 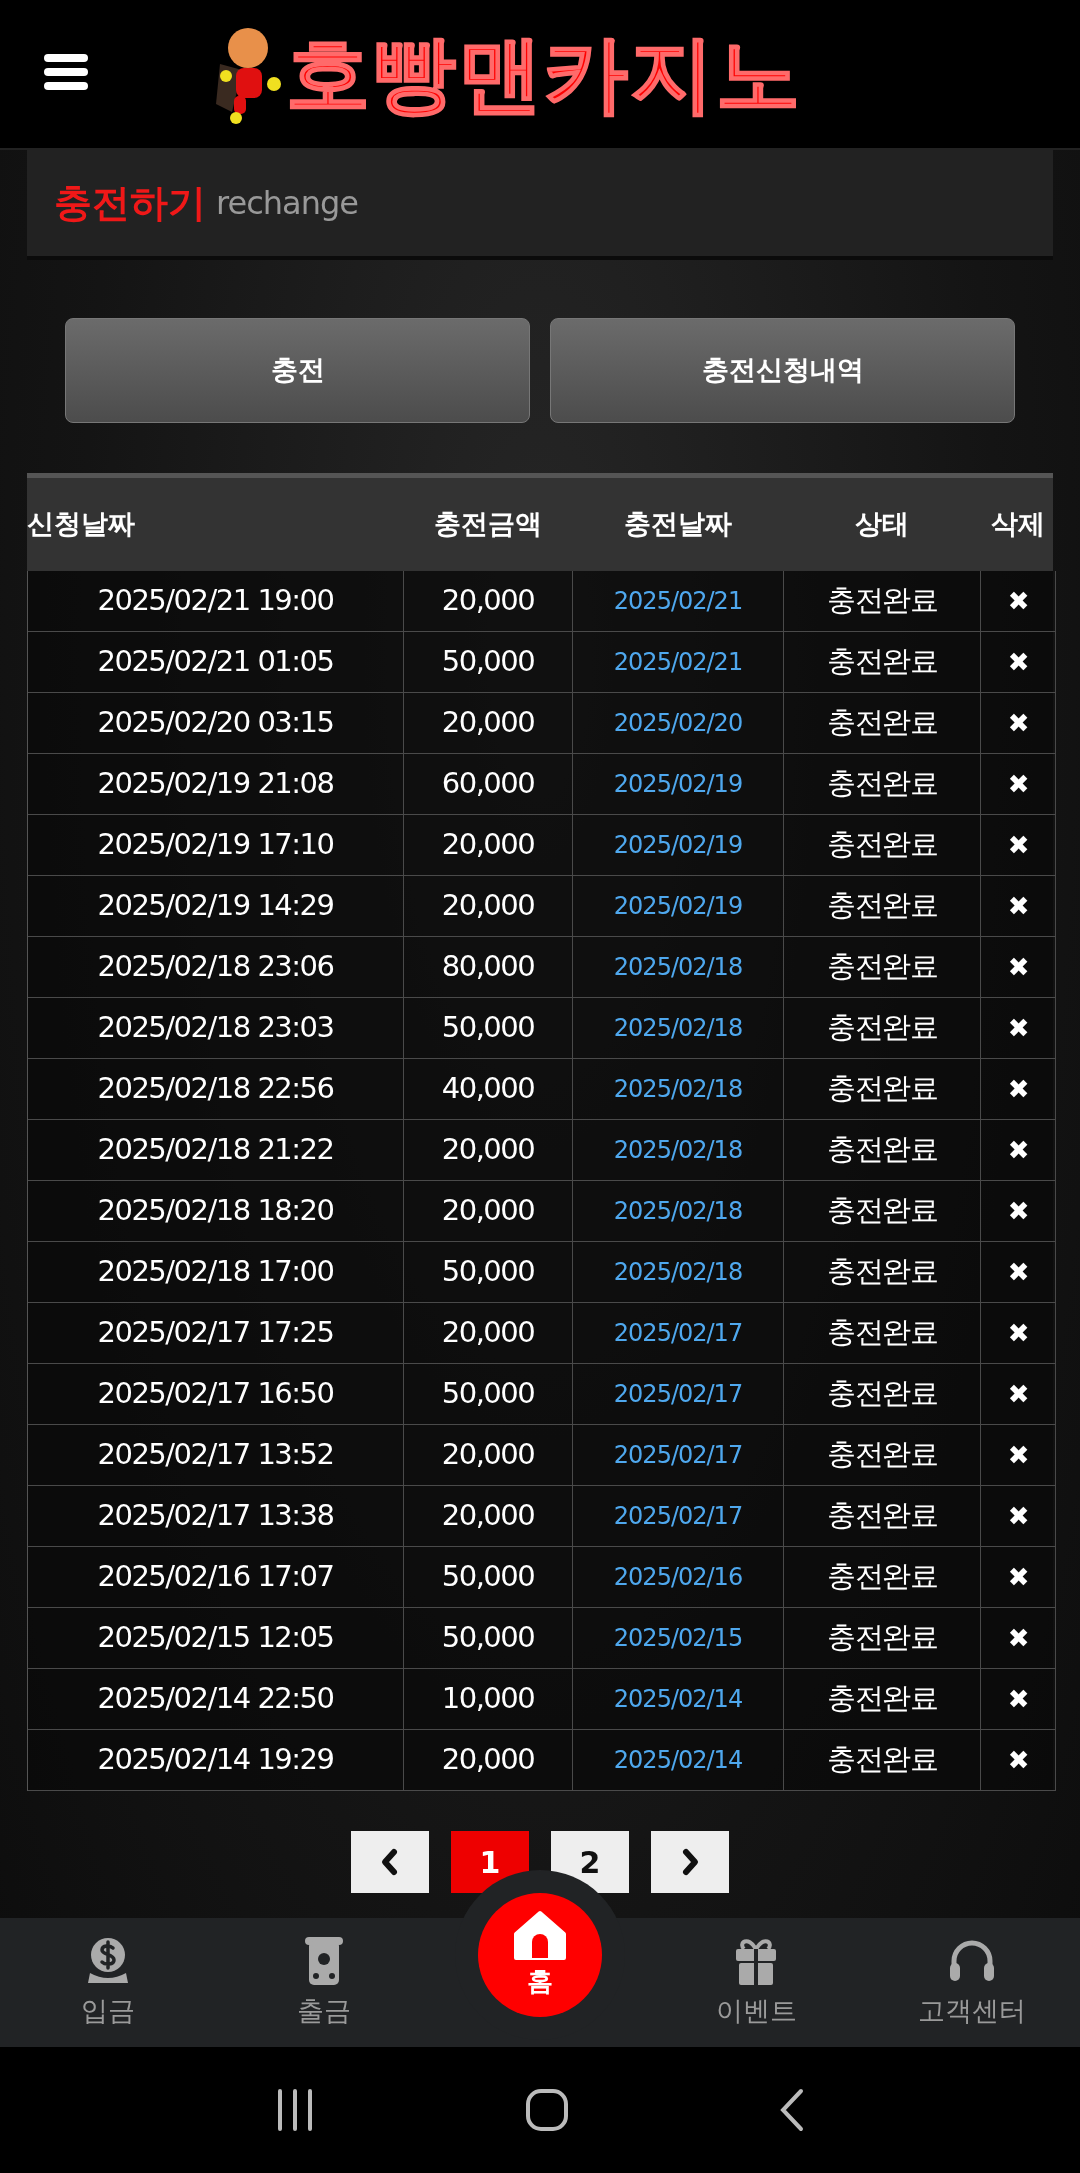 What do you see at coordinates (756, 1982) in the screenshot?
I see `nav-item: 이벤트` at bounding box center [756, 1982].